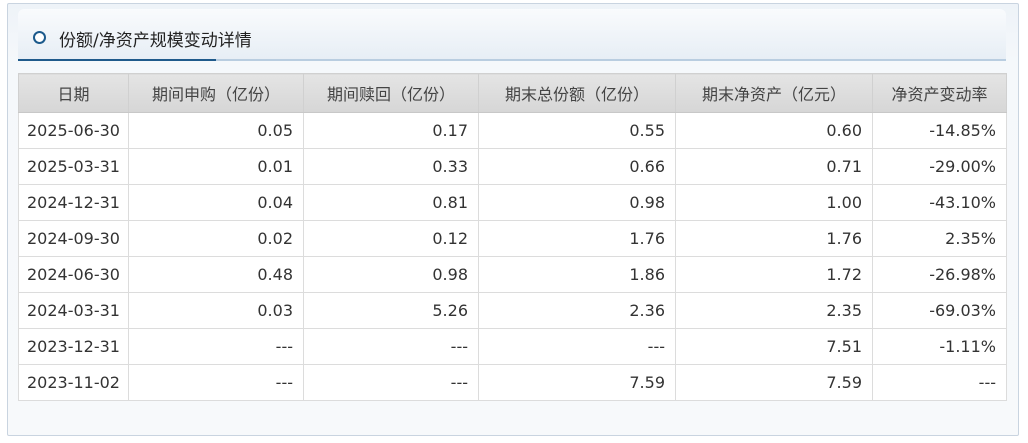  Describe the element at coordinates (577, 202) in the screenshot. I see `cell-total-shares: 0.98` at that location.